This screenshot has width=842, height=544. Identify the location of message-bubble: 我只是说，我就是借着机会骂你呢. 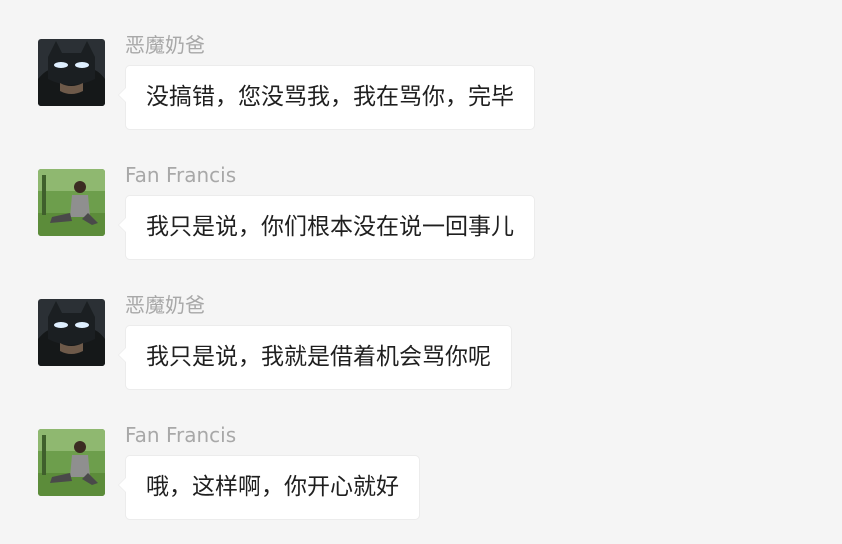
(315, 357).